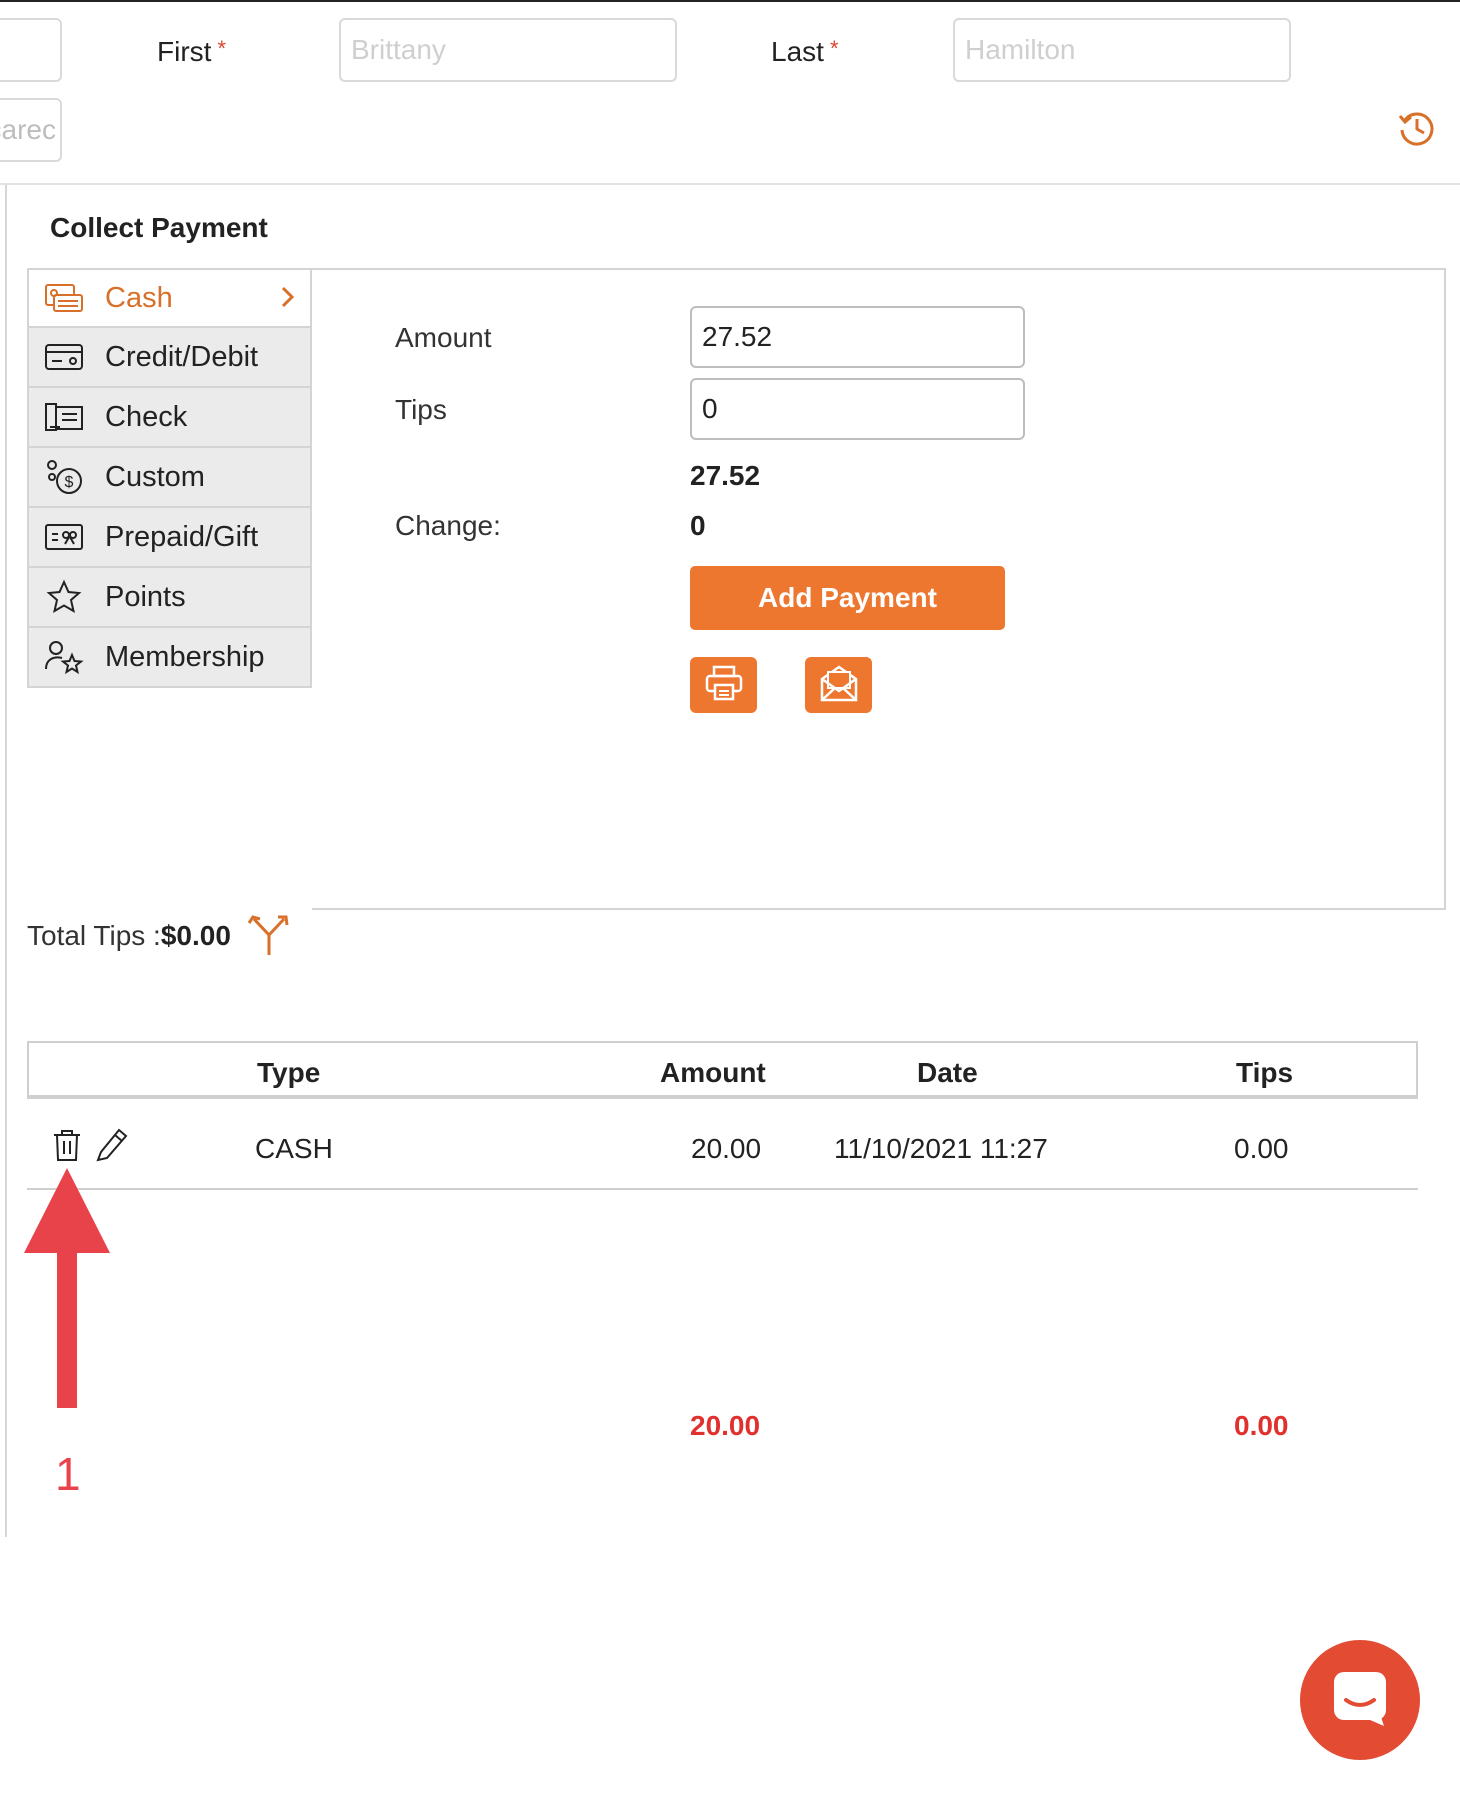 The width and height of the screenshot is (1460, 1800). What do you see at coordinates (289, 1072) in the screenshot?
I see `col-type: Type` at bounding box center [289, 1072].